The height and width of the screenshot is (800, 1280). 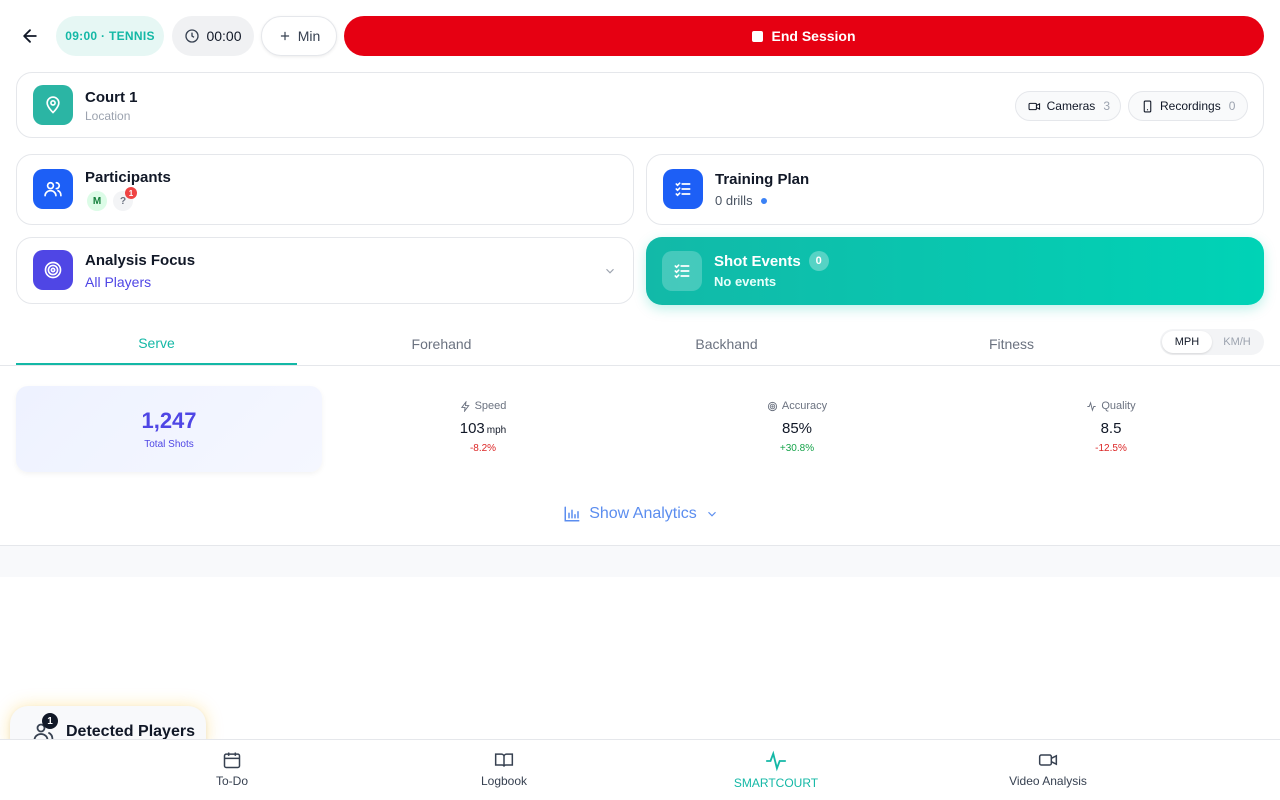 What do you see at coordinates (192, 36) in the screenshot?
I see `clock-icon` at bounding box center [192, 36].